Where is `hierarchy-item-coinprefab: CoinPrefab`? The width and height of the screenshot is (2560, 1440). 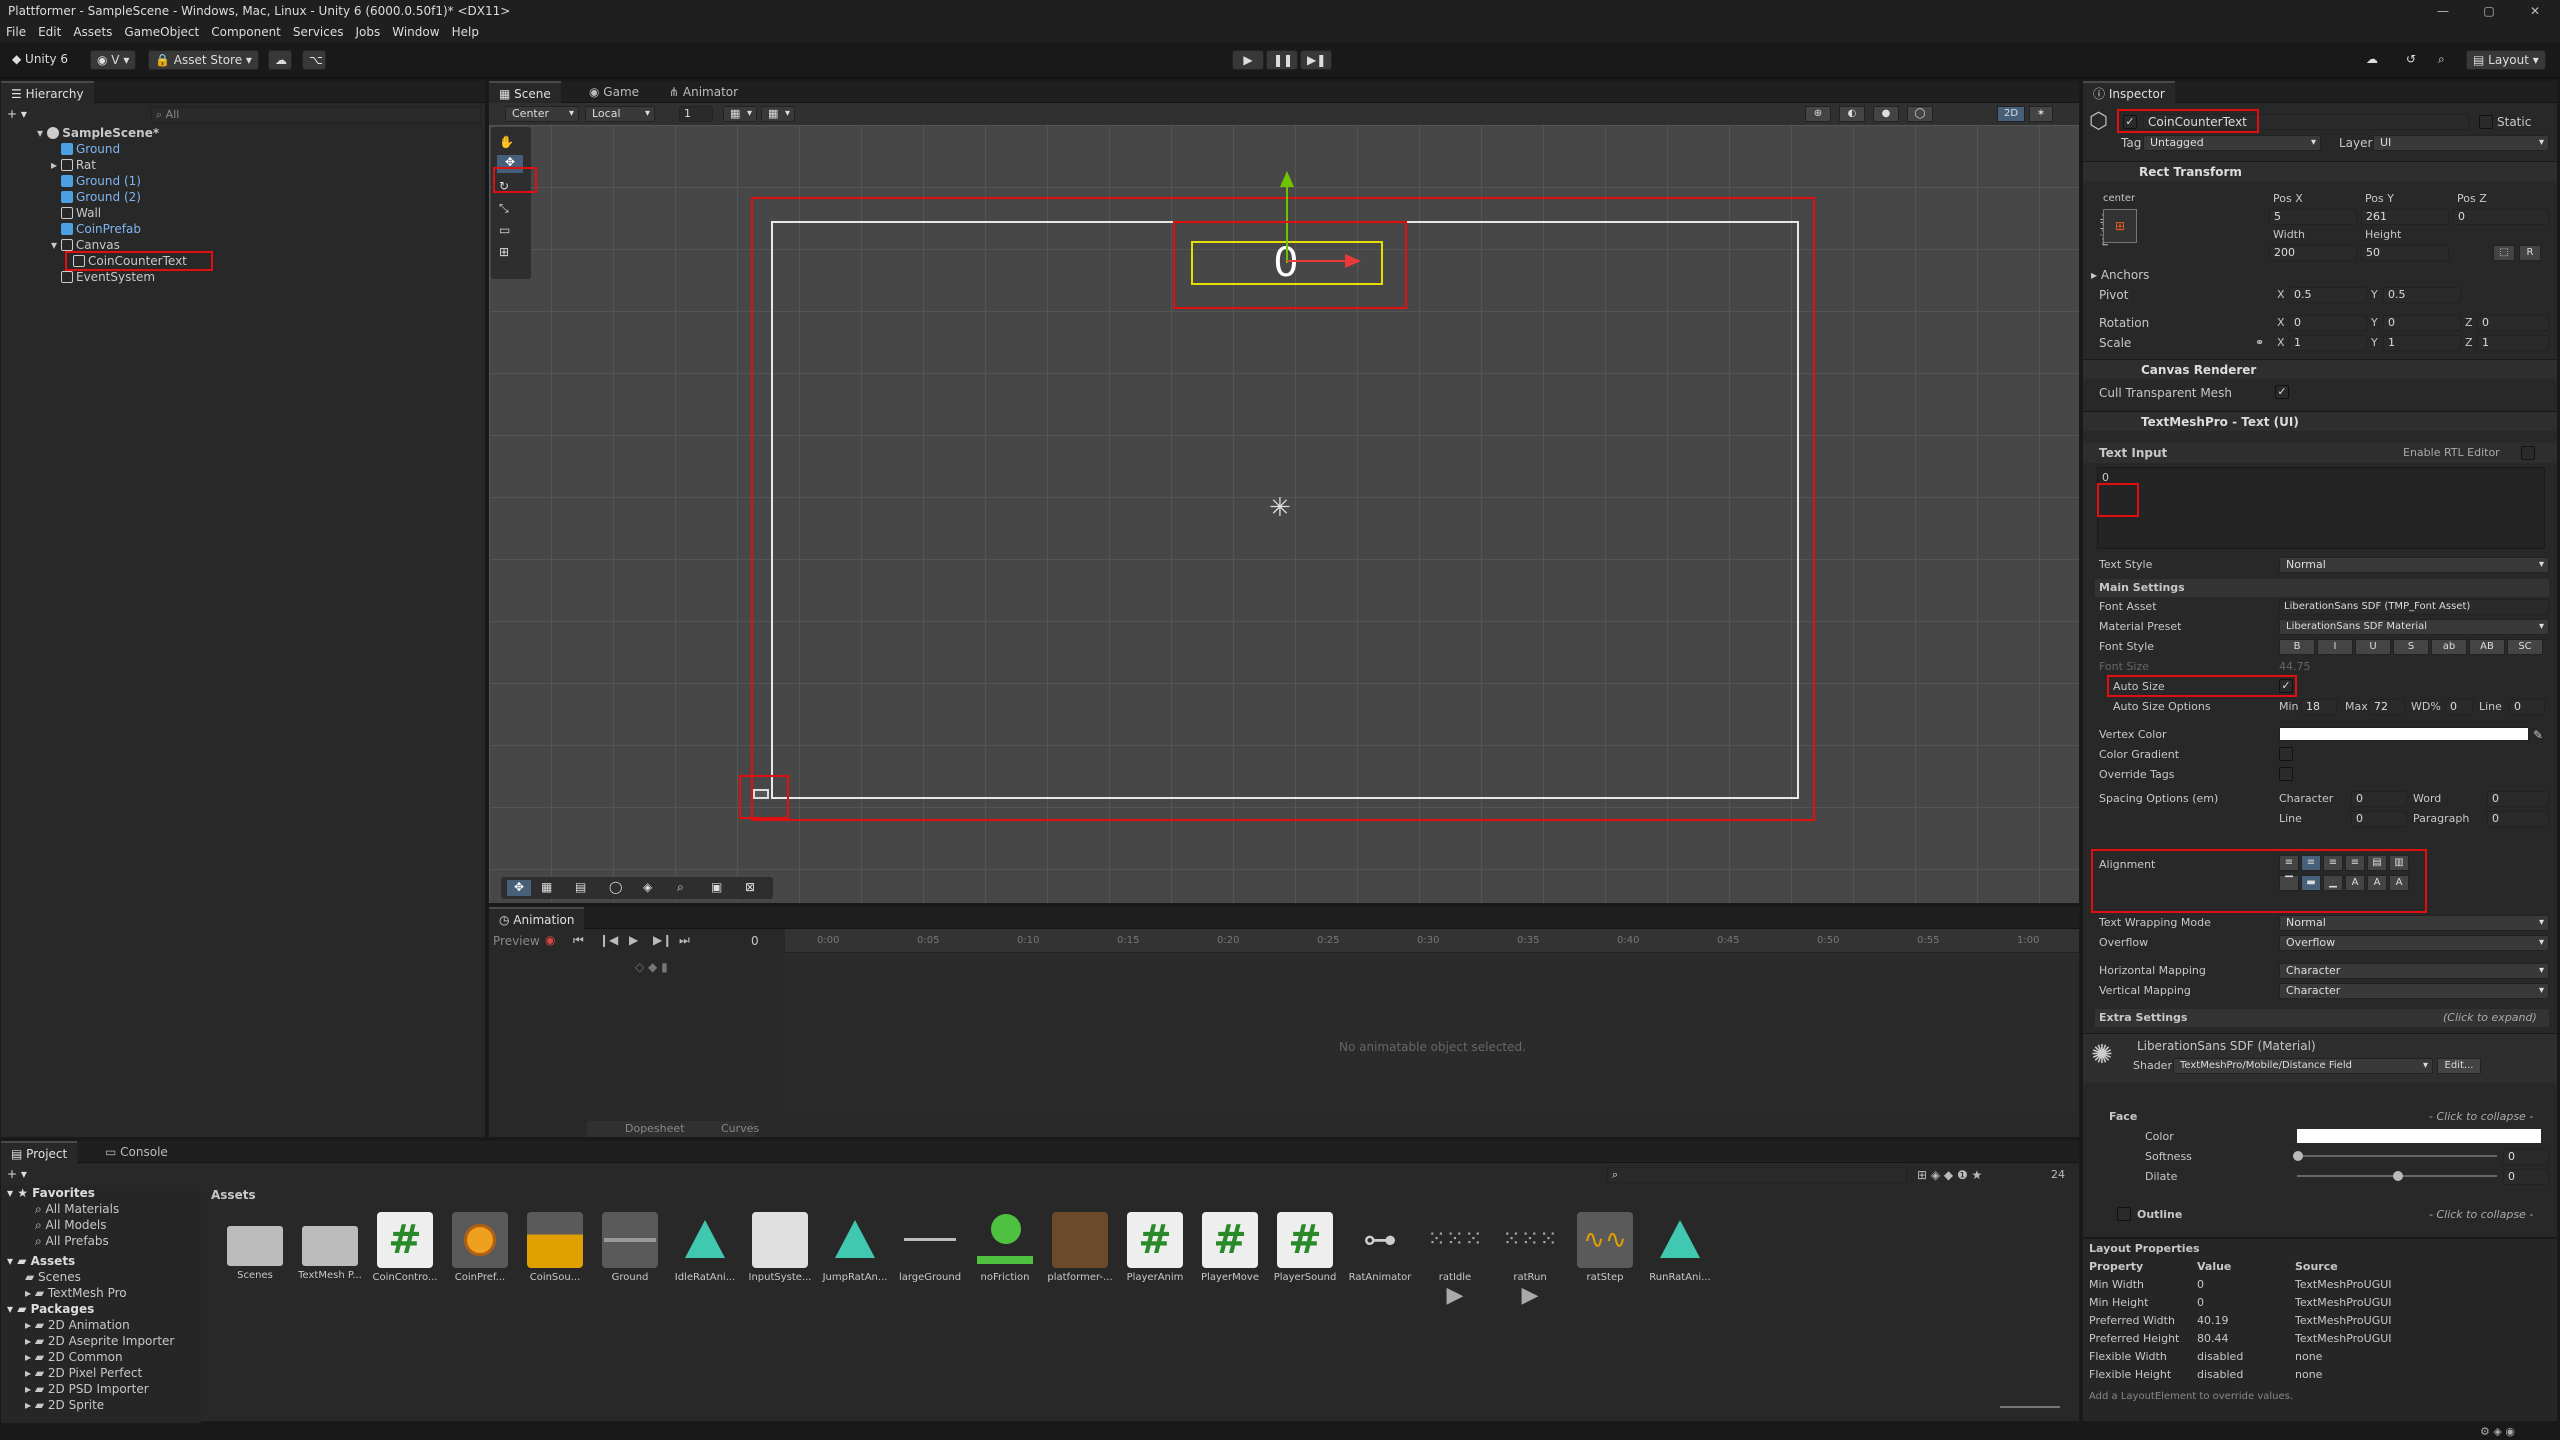
hierarchy-item-coinprefab: CoinPrefab is located at coordinates (101, 229).